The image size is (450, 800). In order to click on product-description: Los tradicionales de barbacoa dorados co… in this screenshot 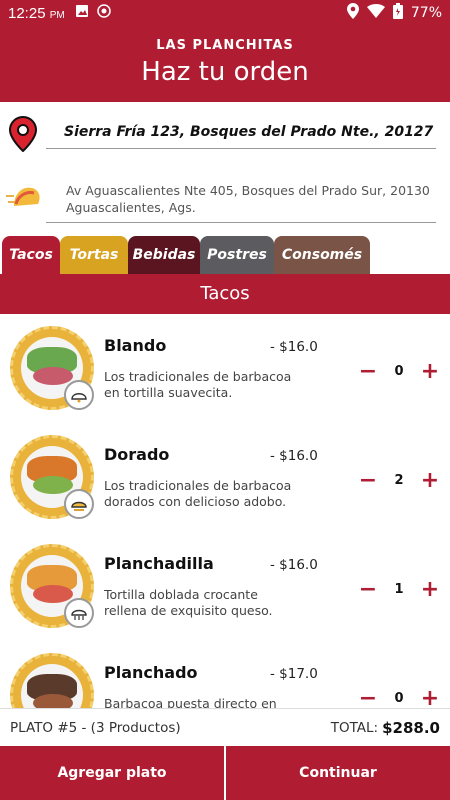, I will do `click(198, 493)`.